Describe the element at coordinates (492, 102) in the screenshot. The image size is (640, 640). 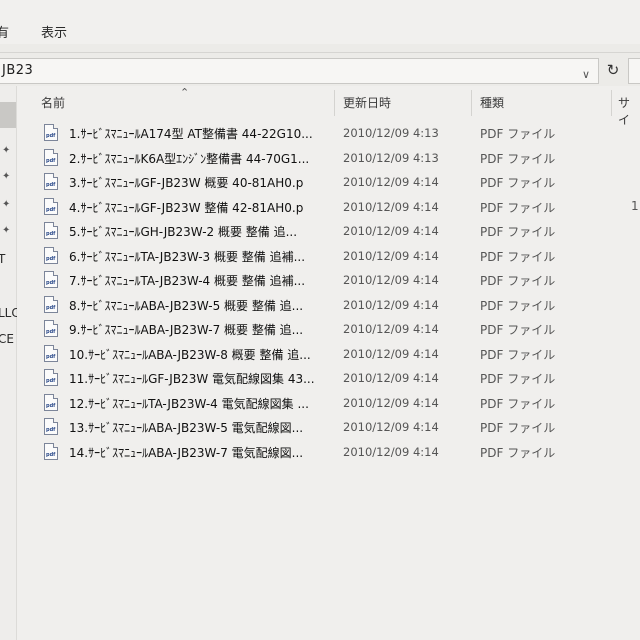
I see `column-header-type: 種類` at that location.